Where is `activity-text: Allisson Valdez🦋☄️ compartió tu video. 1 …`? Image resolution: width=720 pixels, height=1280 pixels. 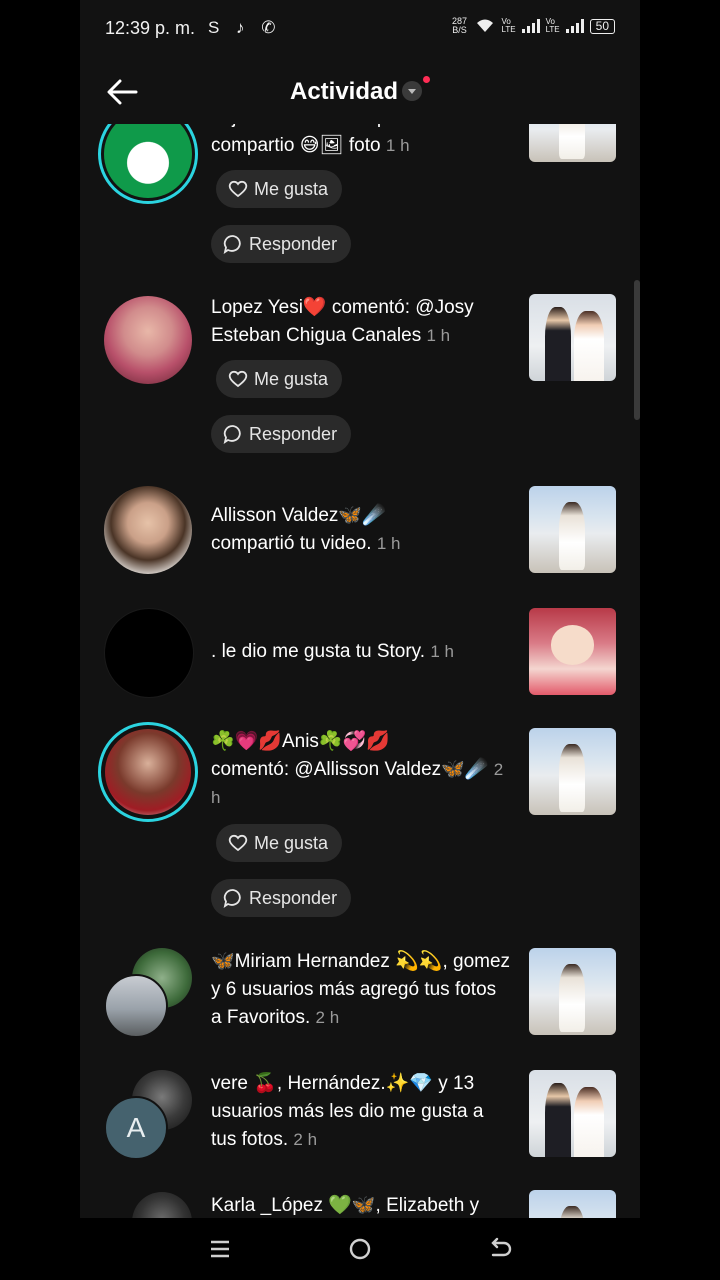 activity-text: Allisson Valdez🦋☄️ compartió tu video. 1 … is located at coordinates (306, 529).